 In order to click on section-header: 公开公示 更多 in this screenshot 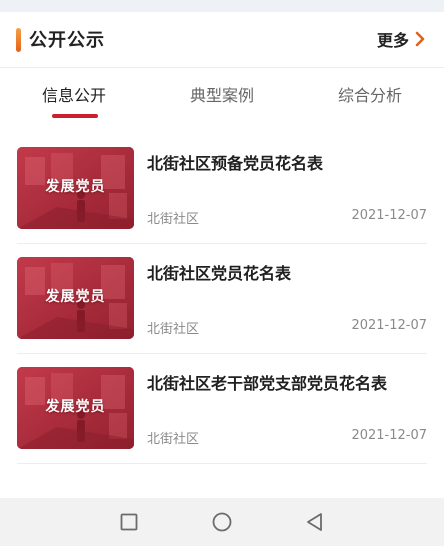, I will do `click(222, 40)`.